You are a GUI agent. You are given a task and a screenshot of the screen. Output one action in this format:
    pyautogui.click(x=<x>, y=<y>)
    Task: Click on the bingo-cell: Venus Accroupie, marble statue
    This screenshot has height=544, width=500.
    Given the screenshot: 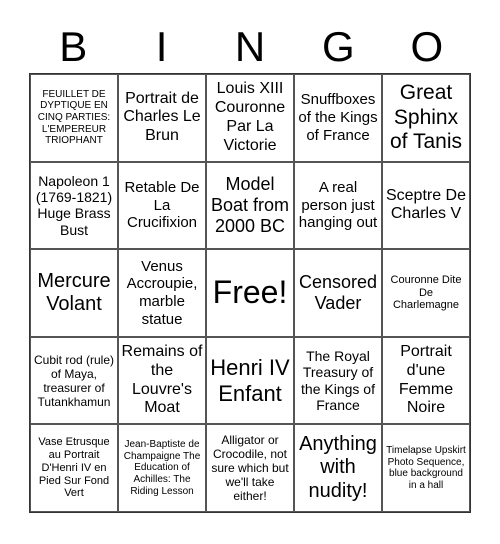 What is the action you would take?
    pyautogui.click(x=162, y=293)
    